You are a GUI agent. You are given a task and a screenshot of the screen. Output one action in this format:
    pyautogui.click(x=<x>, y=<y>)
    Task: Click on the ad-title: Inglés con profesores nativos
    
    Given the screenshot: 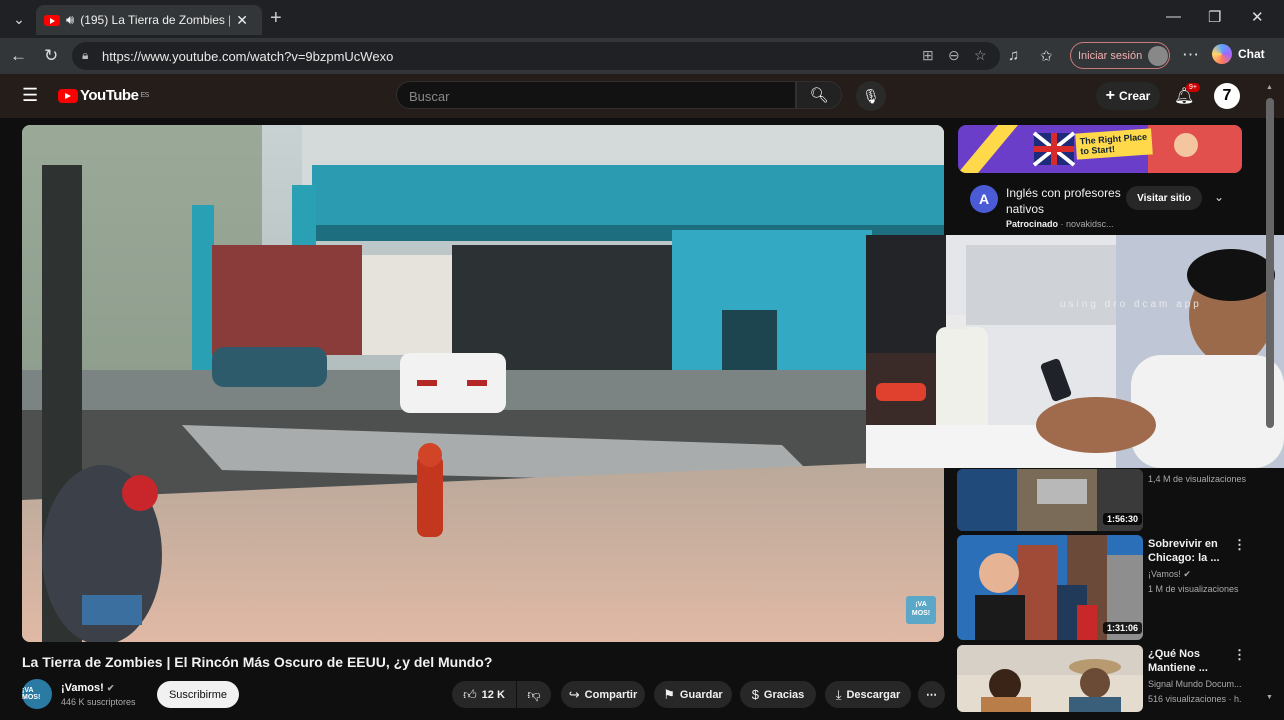 What is the action you would take?
    pyautogui.click(x=1066, y=201)
    